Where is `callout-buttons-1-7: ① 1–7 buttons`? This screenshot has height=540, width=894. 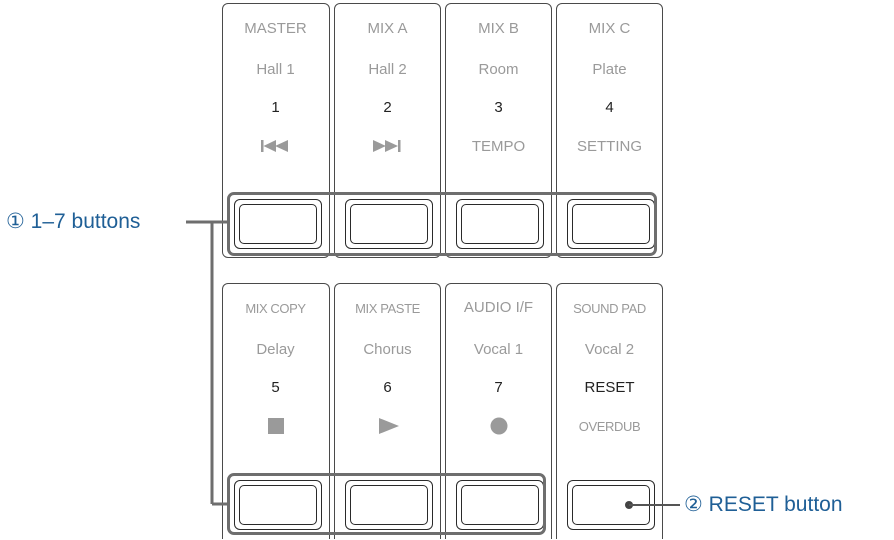
callout-buttons-1-7: ① 1–7 buttons is located at coordinates (73, 221).